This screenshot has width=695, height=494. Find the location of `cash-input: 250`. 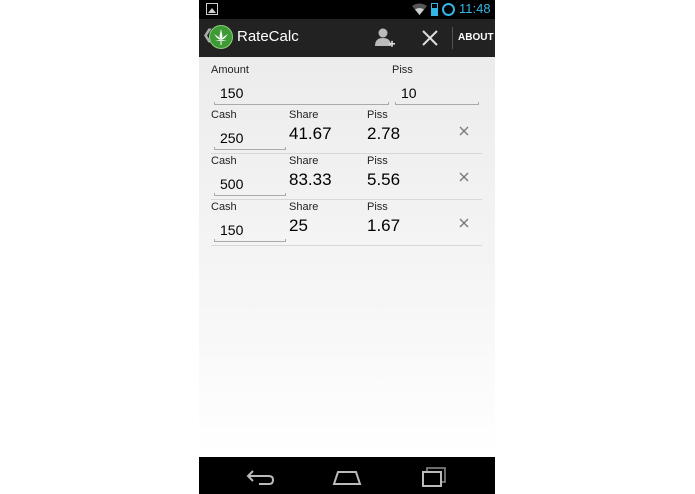

cash-input: 250 is located at coordinates (231, 138).